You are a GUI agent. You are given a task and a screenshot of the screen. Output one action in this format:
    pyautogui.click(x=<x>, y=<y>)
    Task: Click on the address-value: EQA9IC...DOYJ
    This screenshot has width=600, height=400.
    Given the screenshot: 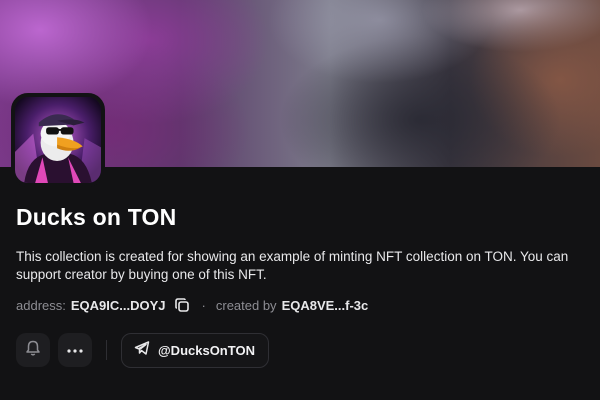 What is the action you would take?
    pyautogui.click(x=118, y=305)
    